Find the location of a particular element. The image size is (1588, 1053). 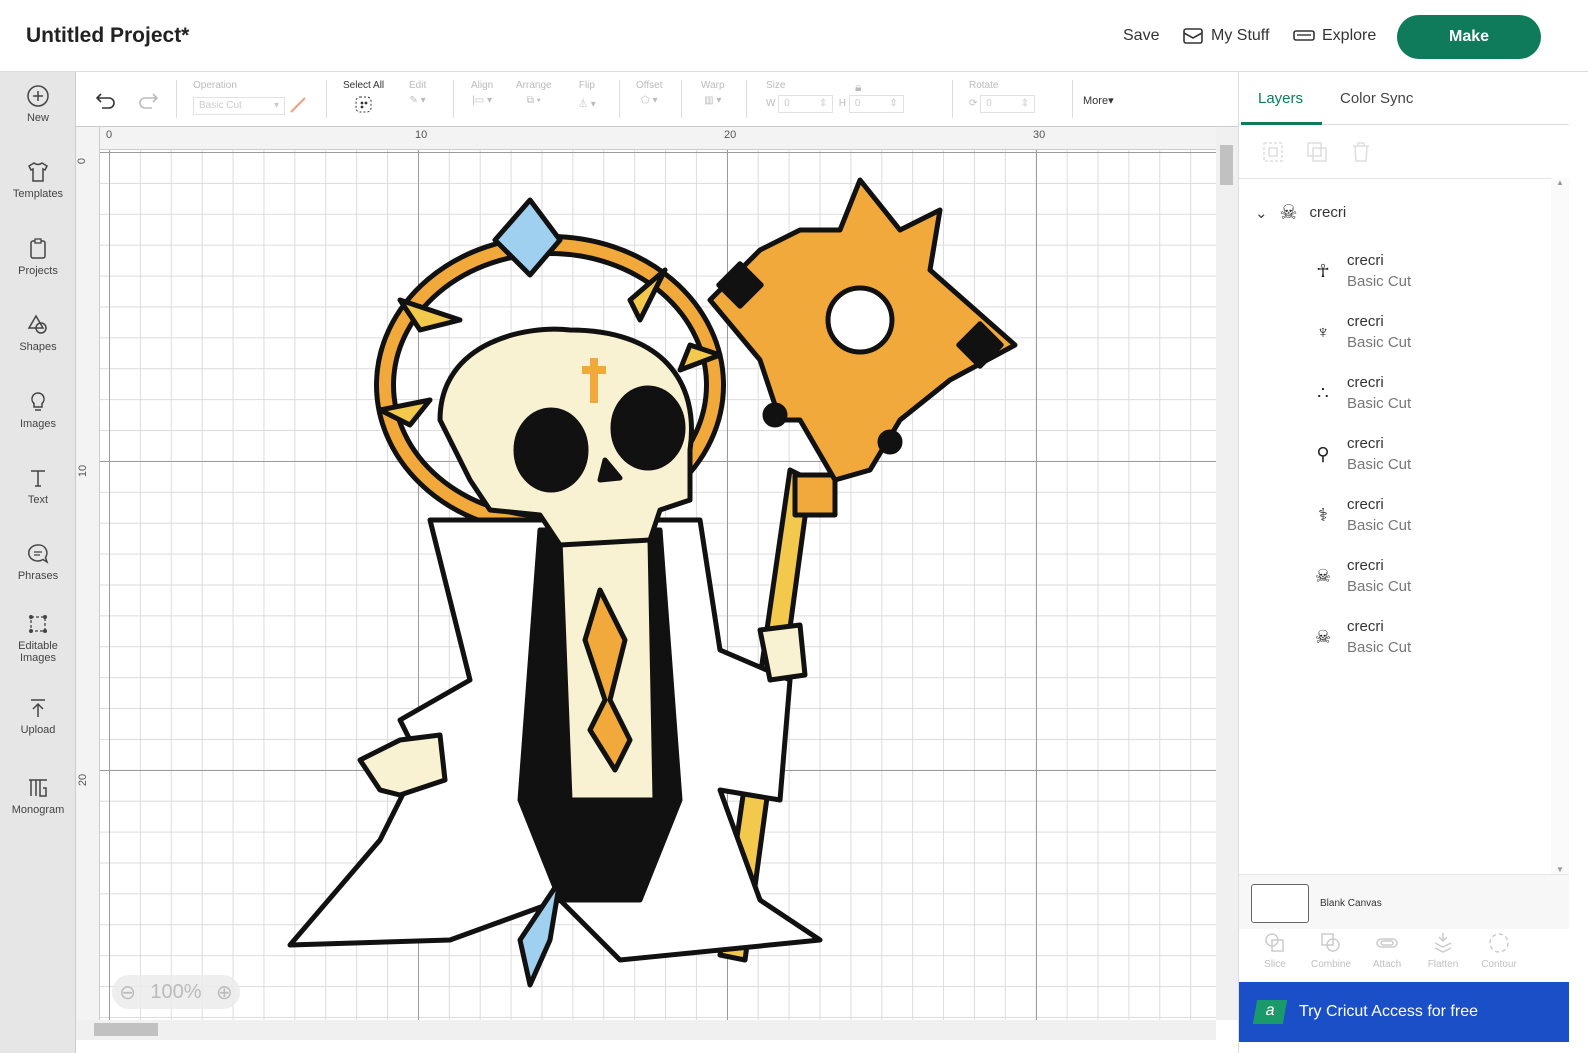

sidebar-label: Editable Images is located at coordinates (38, 652).